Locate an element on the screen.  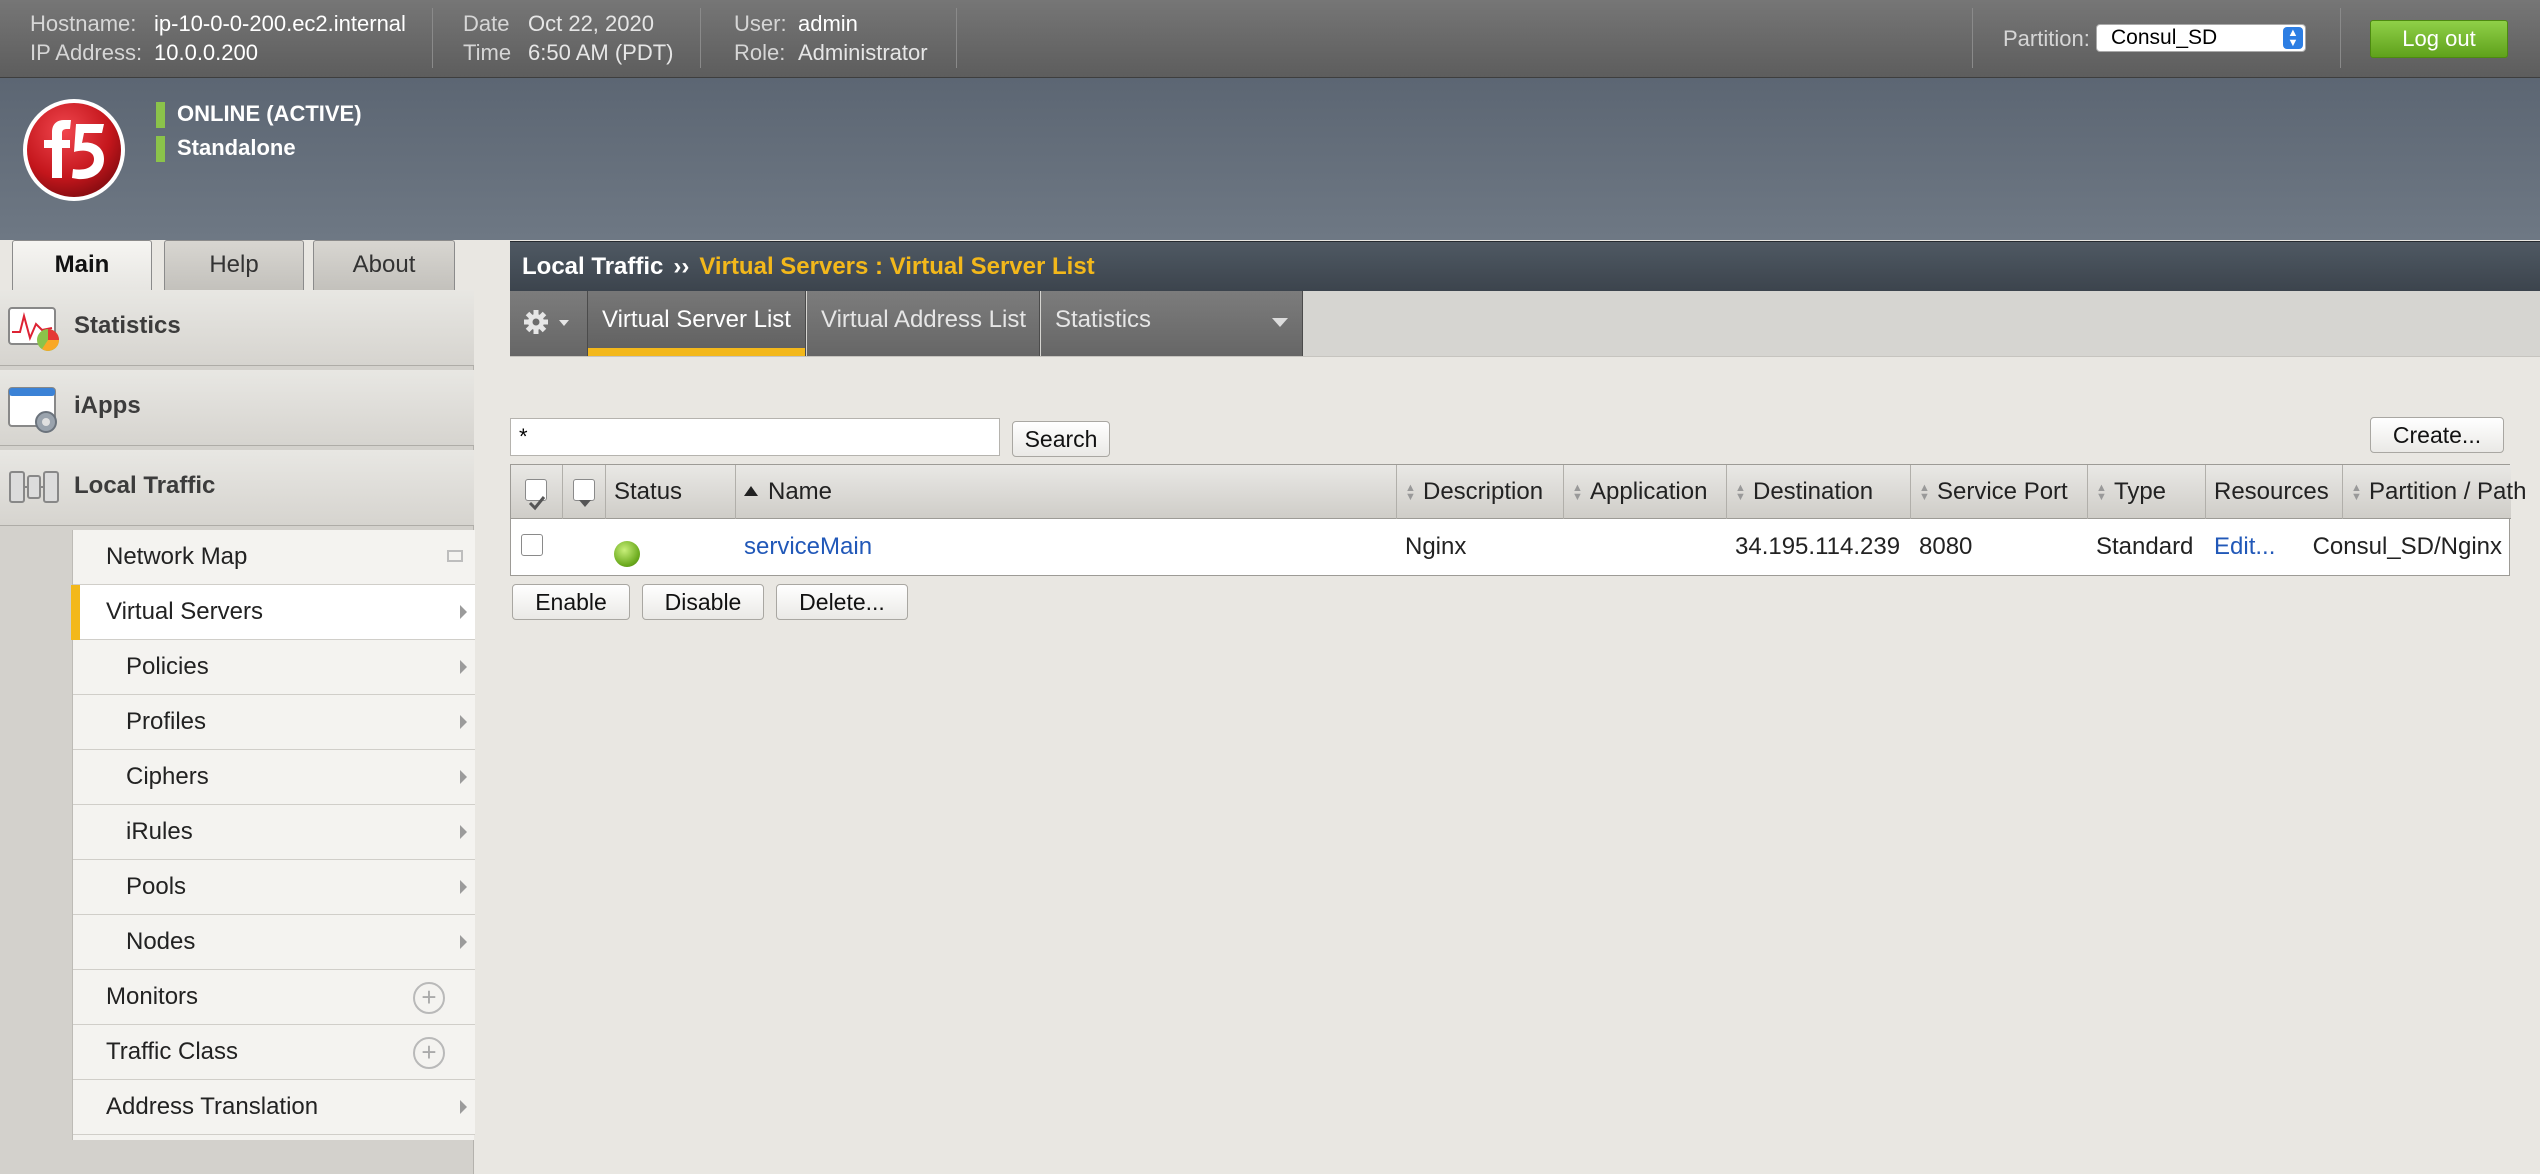
sidebar-item-label: Monitors is located at coordinates (152, 996).